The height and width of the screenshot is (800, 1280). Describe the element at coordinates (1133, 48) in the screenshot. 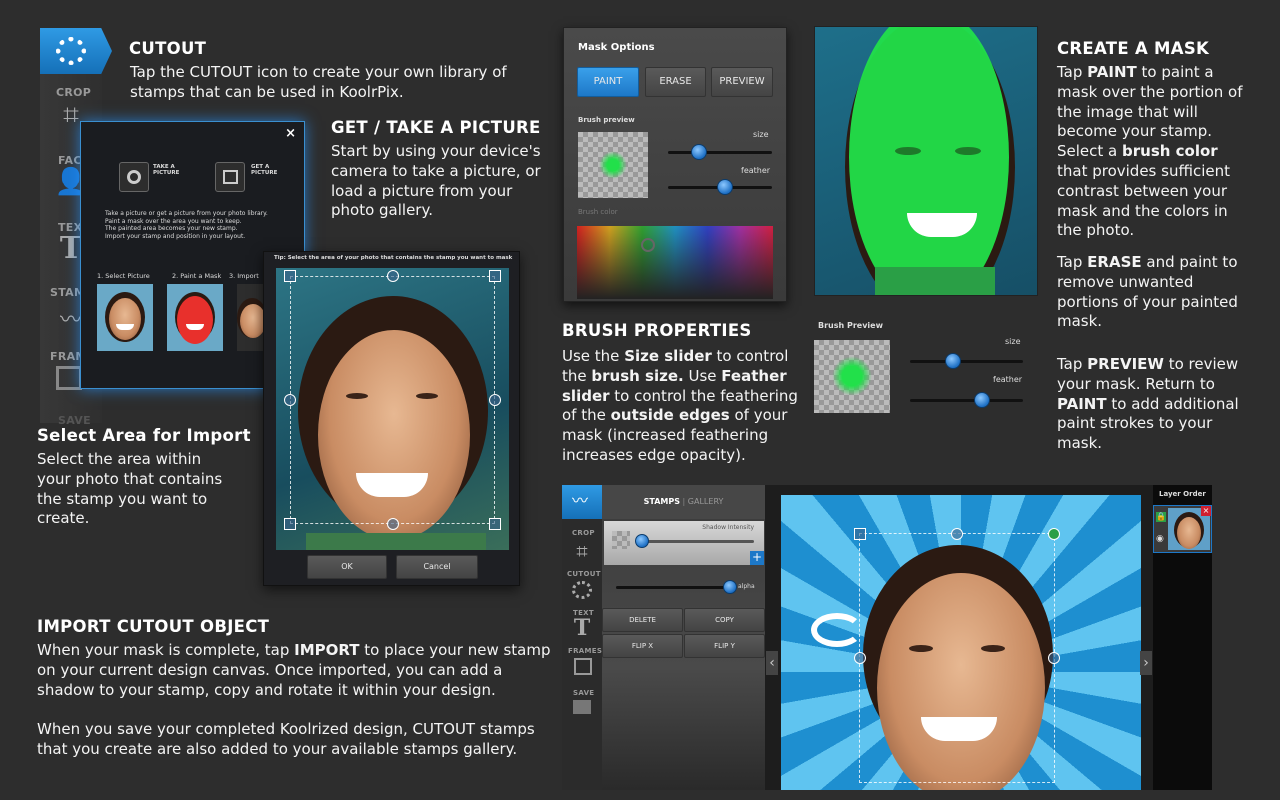

I see `create-mask-title: CREATE A MASK` at that location.